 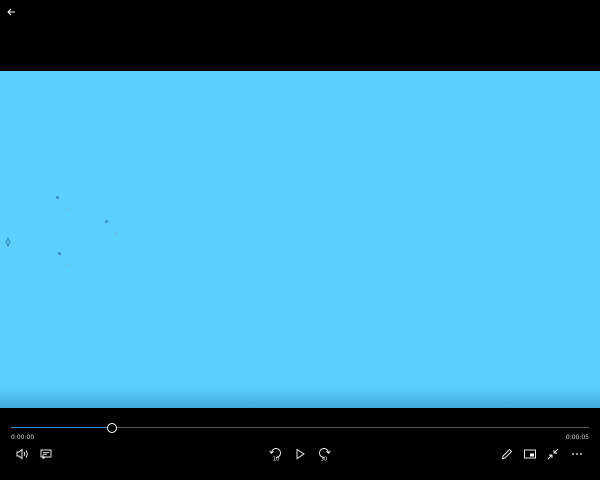 I want to click on skip-back-10-icon: 10, so click(x=275, y=455).